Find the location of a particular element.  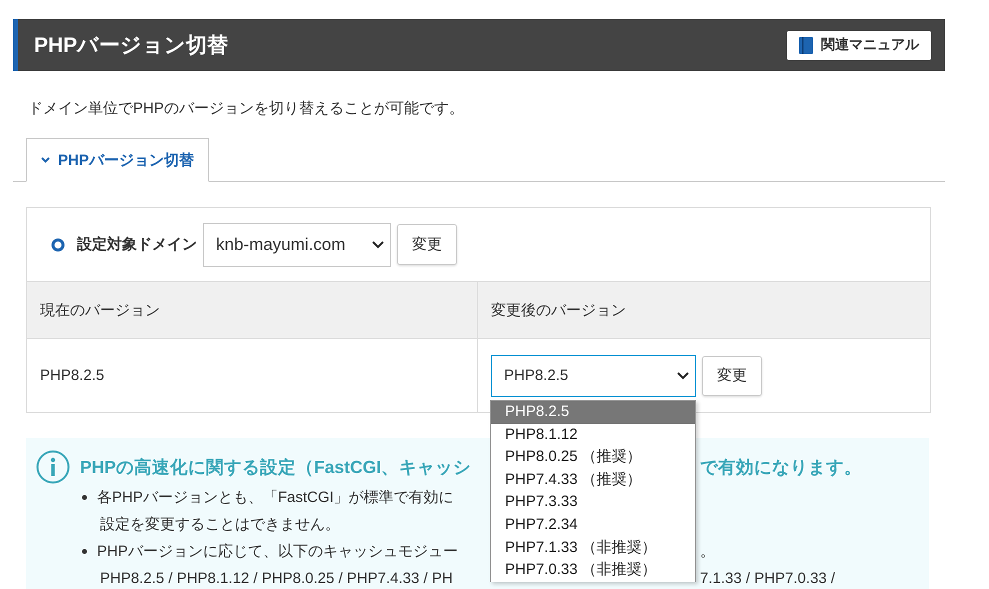

manual-button: 関連マニュアル is located at coordinates (859, 45).